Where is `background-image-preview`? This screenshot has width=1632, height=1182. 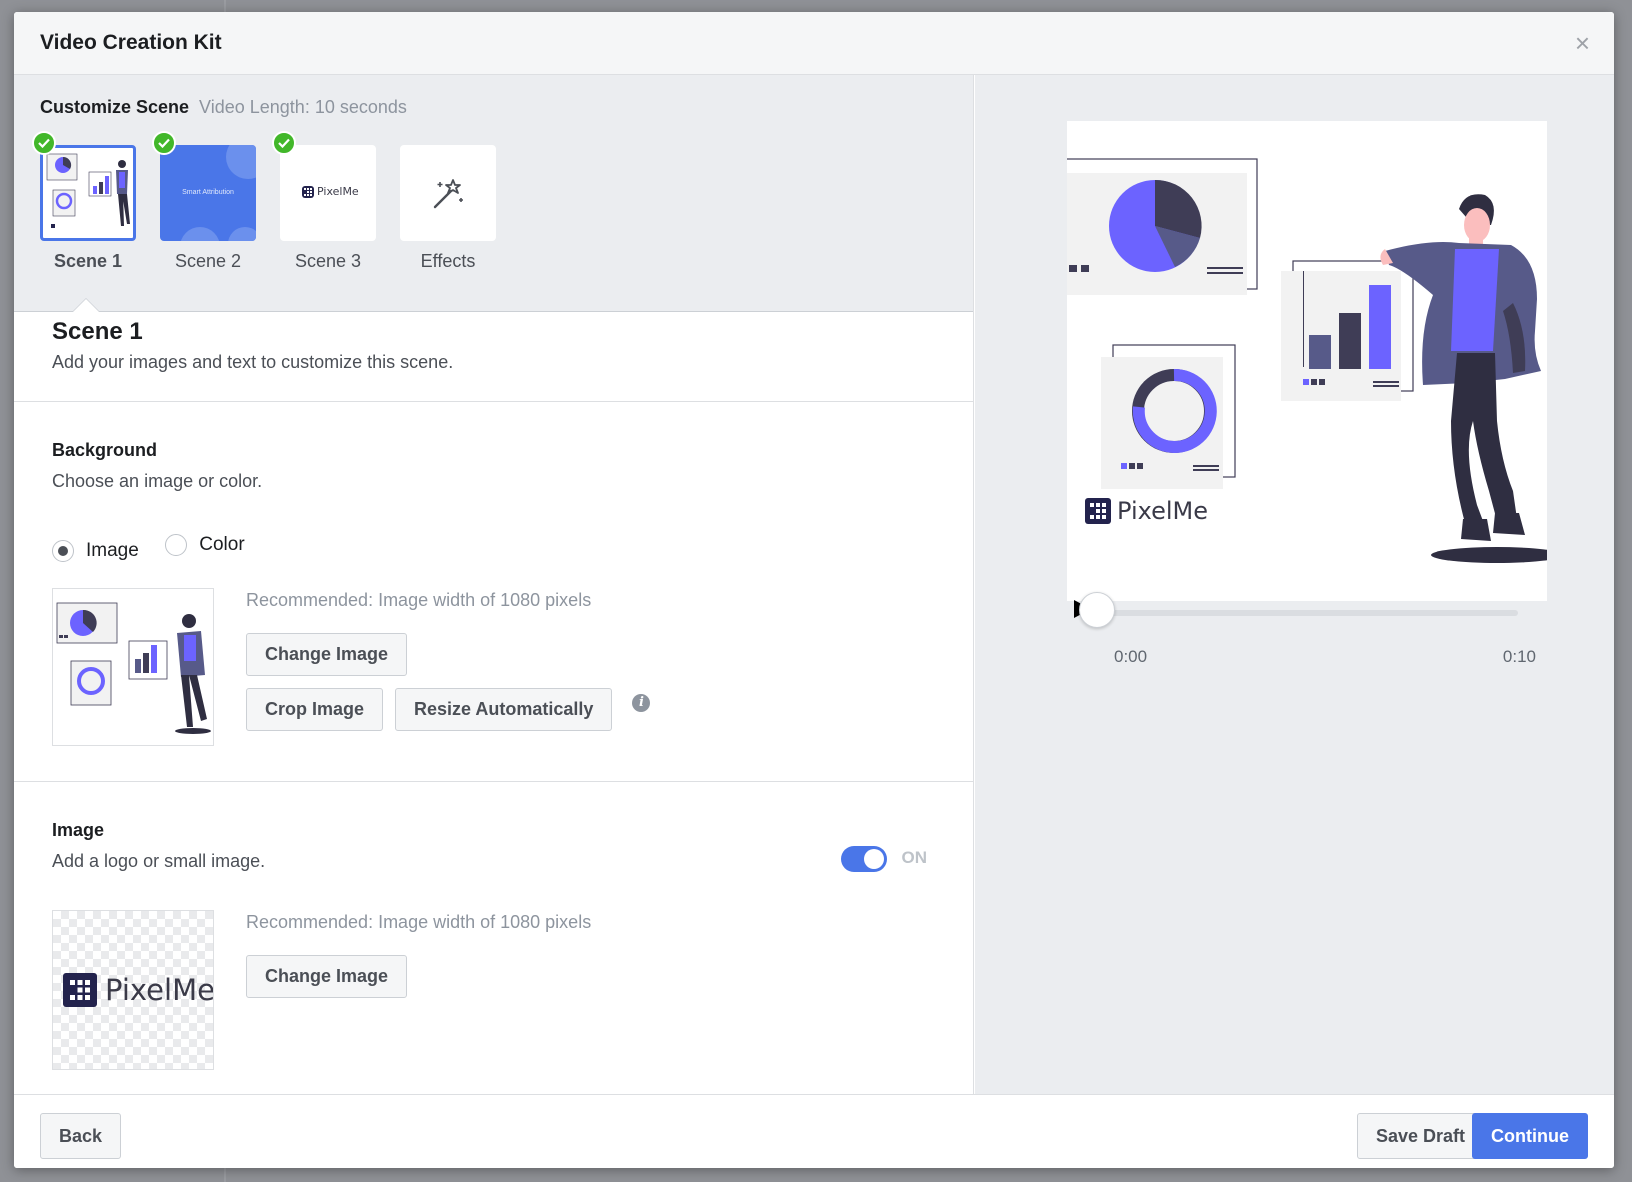 background-image-preview is located at coordinates (133, 667).